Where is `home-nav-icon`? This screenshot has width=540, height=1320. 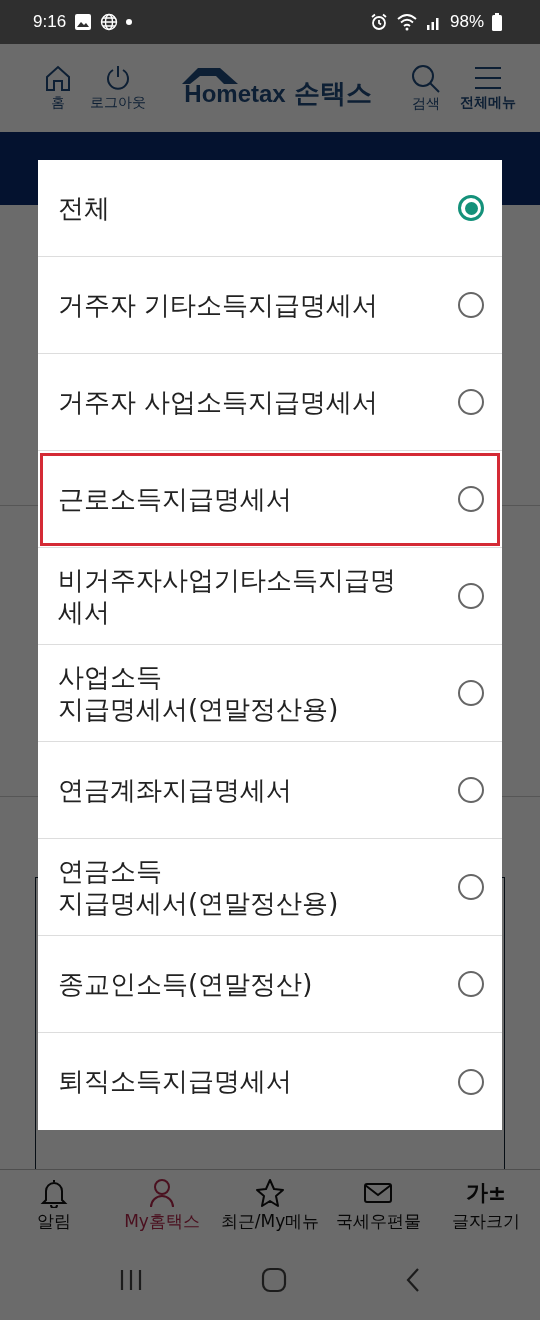 home-nav-icon is located at coordinates (274, 1280).